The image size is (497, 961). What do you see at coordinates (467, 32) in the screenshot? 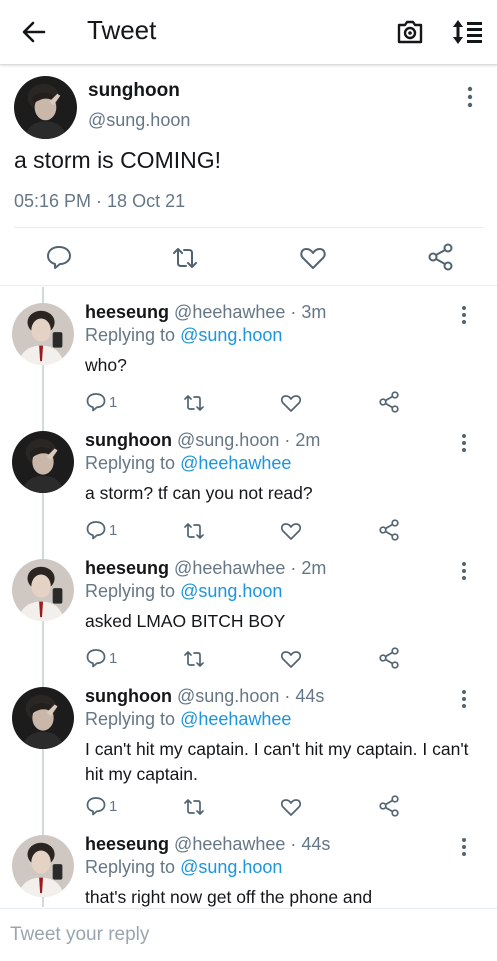
I see `sort-icon` at bounding box center [467, 32].